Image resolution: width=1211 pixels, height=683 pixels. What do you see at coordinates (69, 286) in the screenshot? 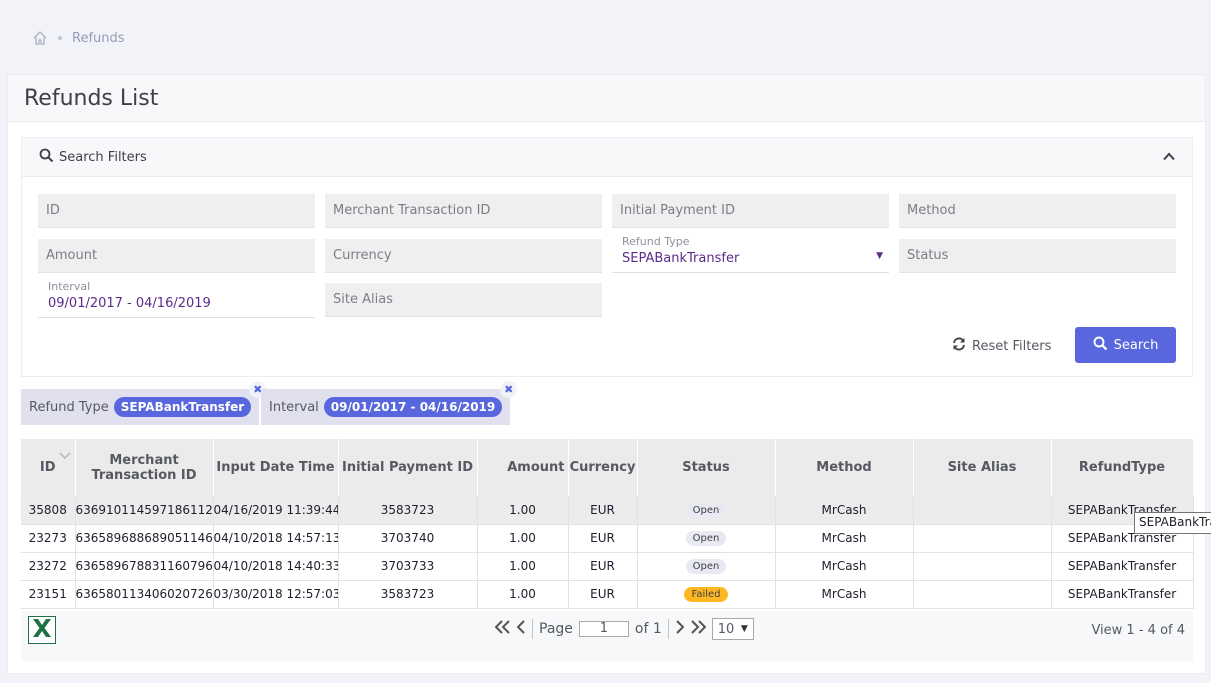
I see `interval-label: Interval` at bounding box center [69, 286].